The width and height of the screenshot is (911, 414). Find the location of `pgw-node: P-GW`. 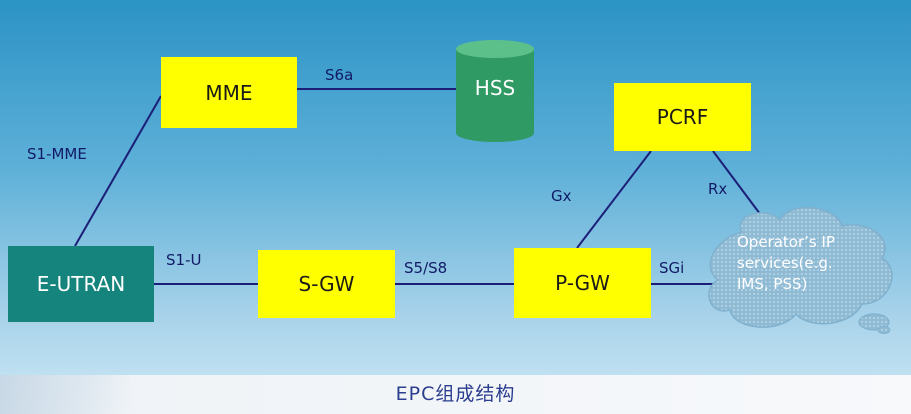

pgw-node: P-GW is located at coordinates (582, 283).